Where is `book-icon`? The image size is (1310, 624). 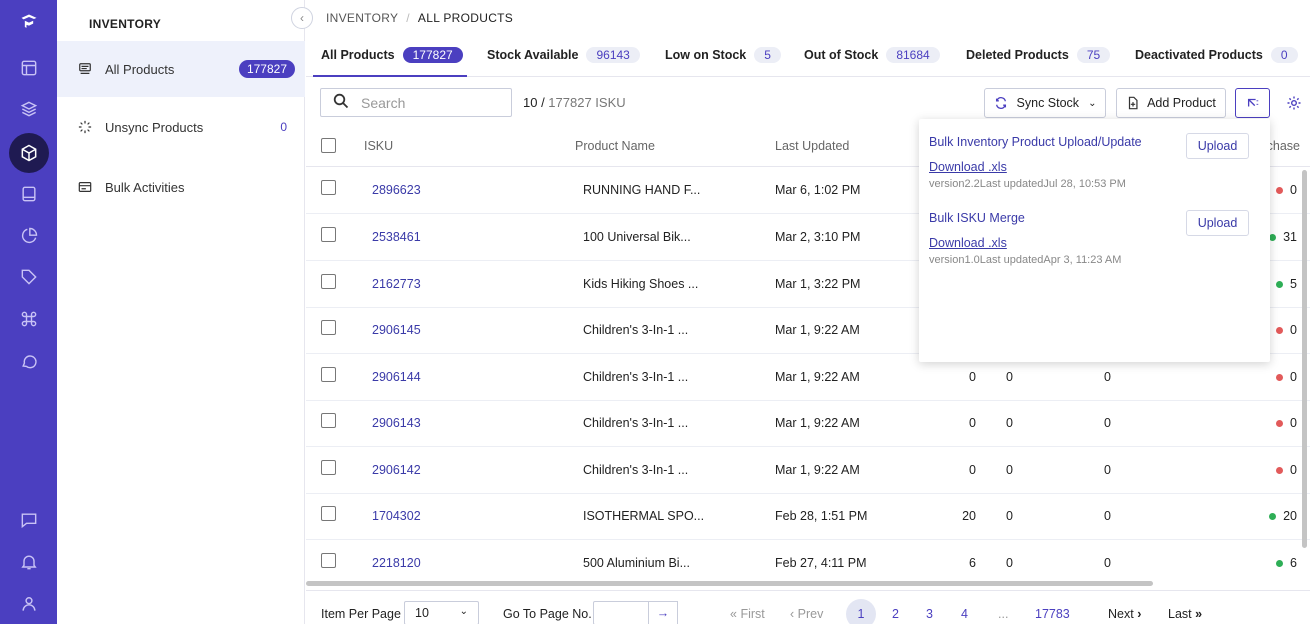
book-icon is located at coordinates (28, 194).